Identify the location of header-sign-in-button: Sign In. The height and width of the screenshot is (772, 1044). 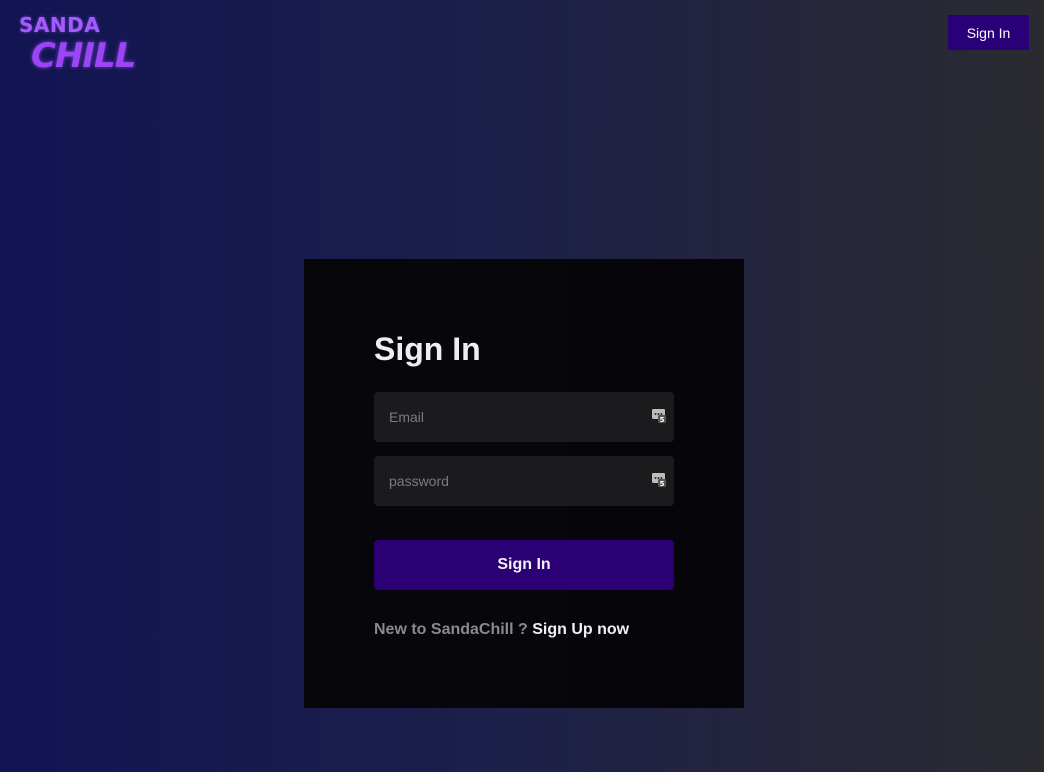
(988, 32).